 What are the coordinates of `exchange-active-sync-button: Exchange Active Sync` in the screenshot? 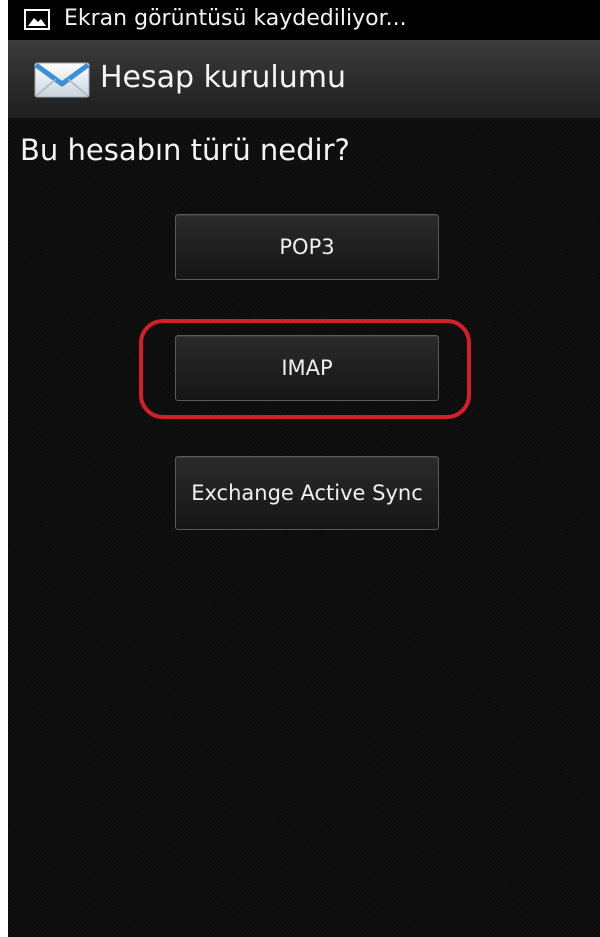 It's located at (307, 493).